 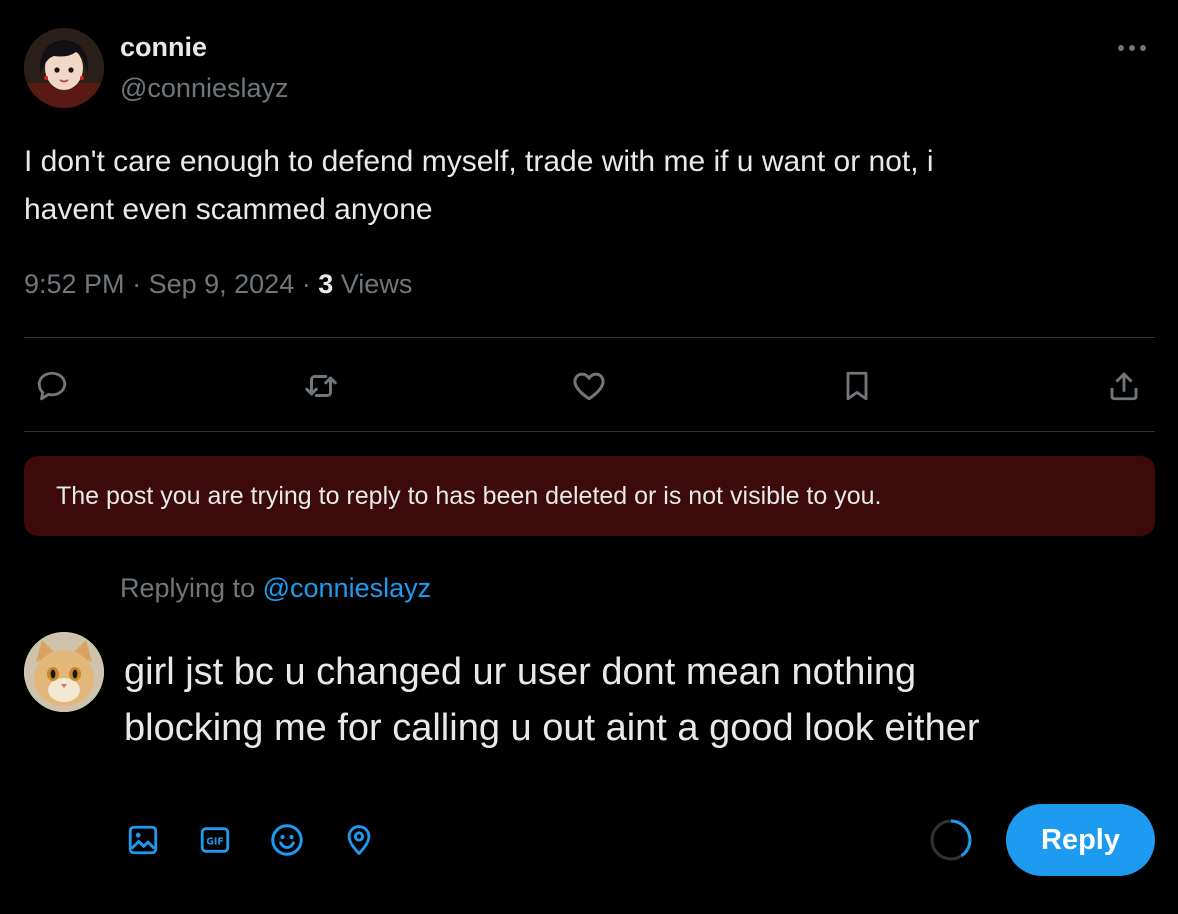 I want to click on bookmark-action-button, so click(x=857, y=386).